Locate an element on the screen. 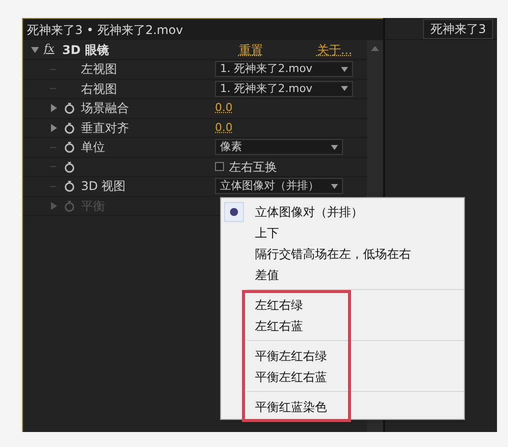  scroll-up-icon is located at coordinates (375, 48).